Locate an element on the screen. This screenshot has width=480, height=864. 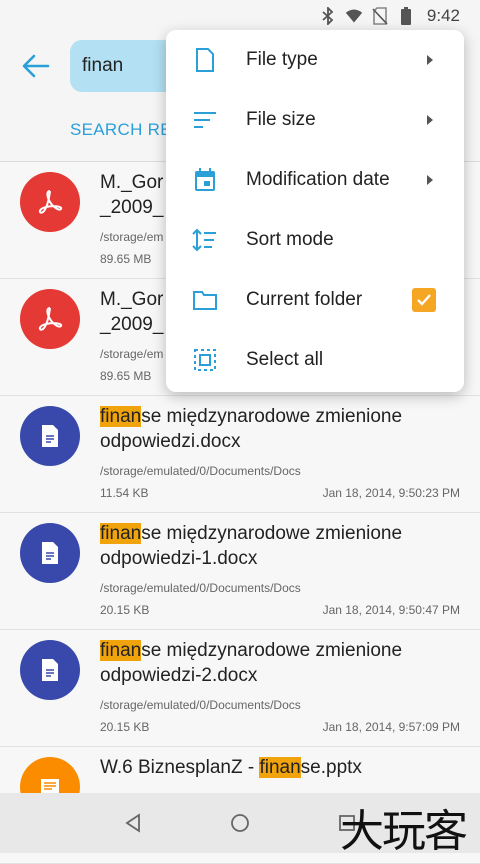
arrow-back-icon is located at coordinates (36, 66).